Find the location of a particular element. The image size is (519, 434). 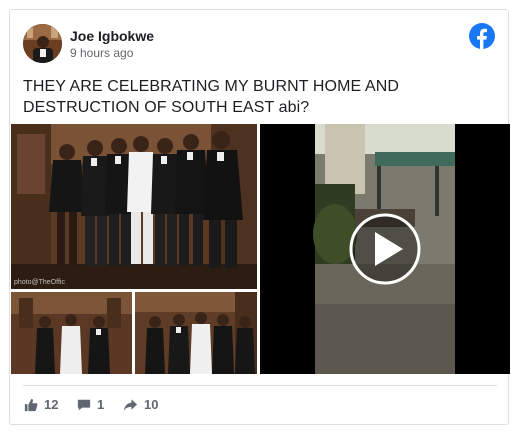

likes-count: 12 is located at coordinates (41, 404).